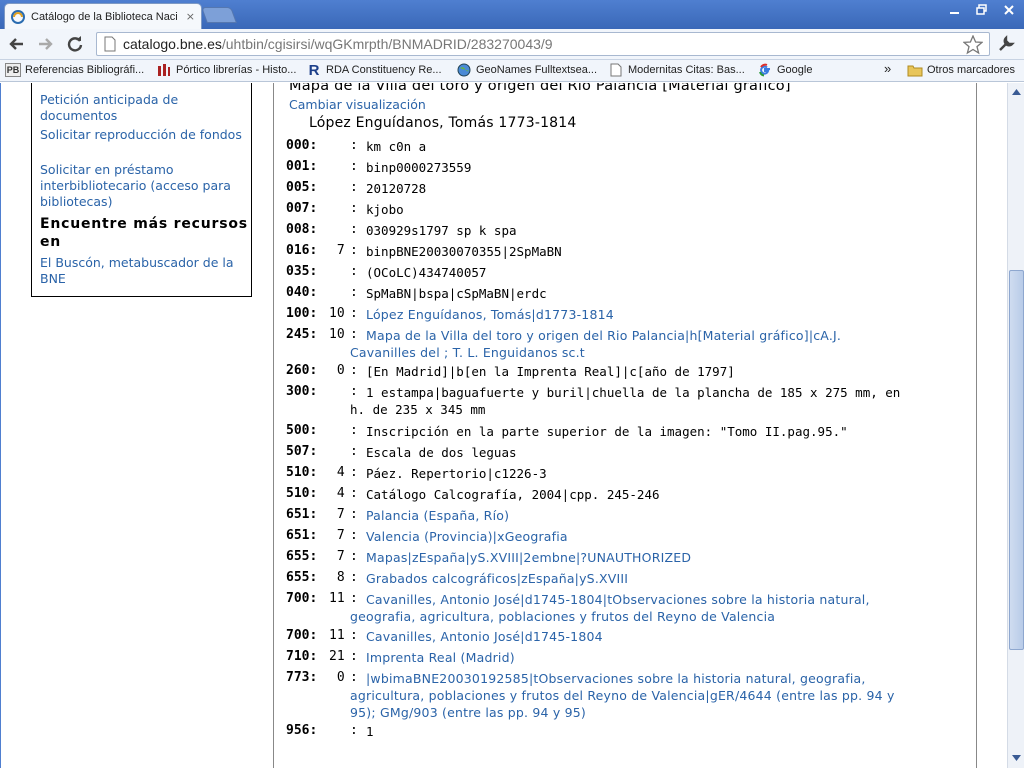  What do you see at coordinates (172, 44) in the screenshot?
I see `url-host: catalogo.bne.es` at bounding box center [172, 44].